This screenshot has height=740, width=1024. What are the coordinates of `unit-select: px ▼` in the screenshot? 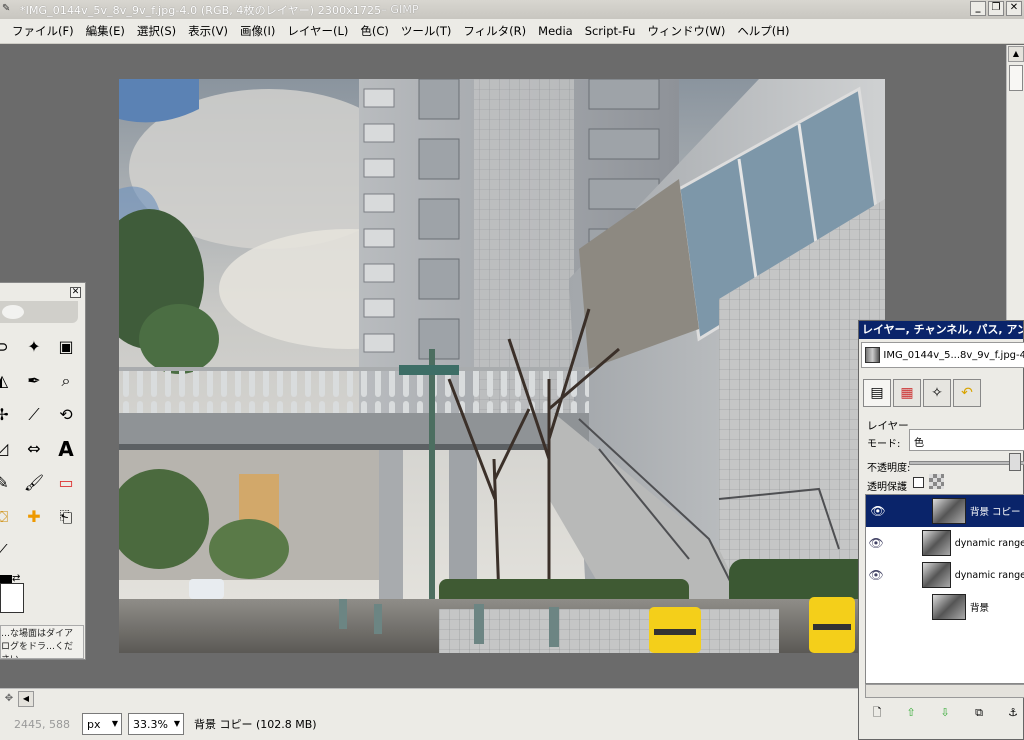 It's located at (102, 724).